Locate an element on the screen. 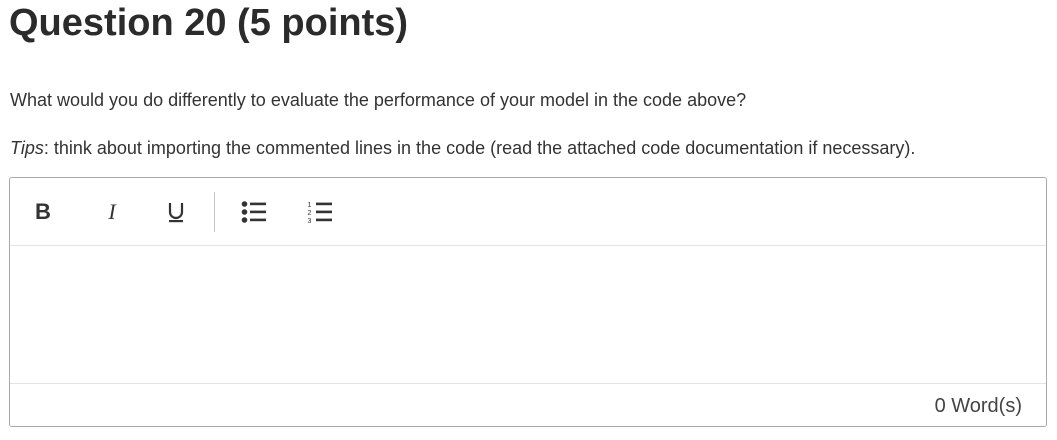 The height and width of the screenshot is (440, 1057). svg-text: 2 is located at coordinates (310, 213).